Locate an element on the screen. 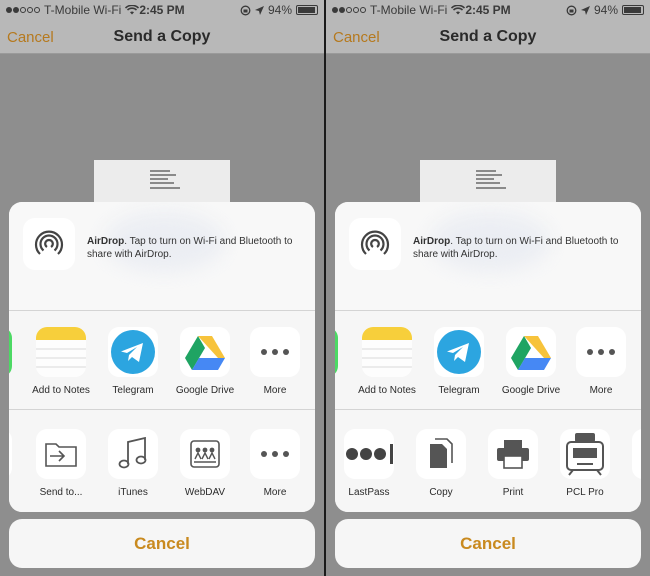 Image resolution: width=650 pixels, height=576 pixels. webdav-icon is located at coordinates (205, 454).